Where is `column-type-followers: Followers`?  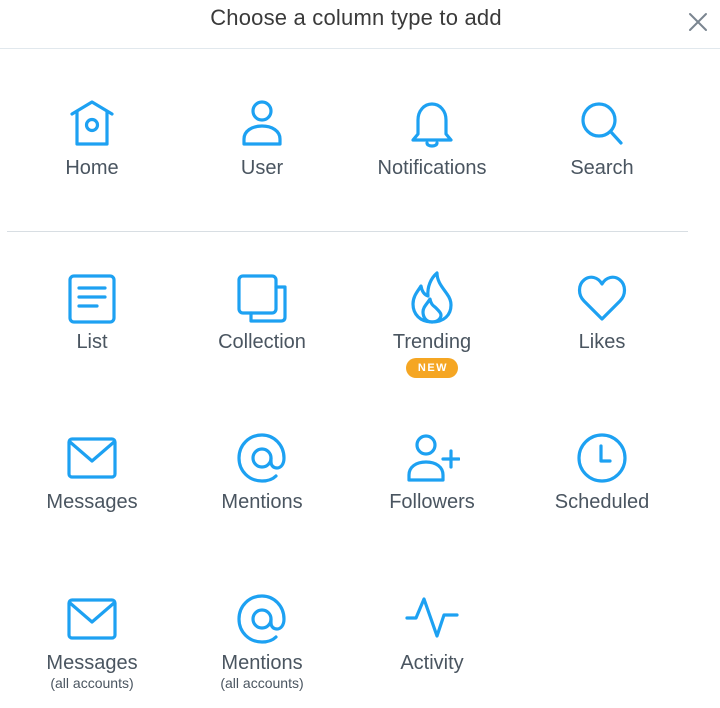
column-type-followers: Followers is located at coordinates (432, 472).